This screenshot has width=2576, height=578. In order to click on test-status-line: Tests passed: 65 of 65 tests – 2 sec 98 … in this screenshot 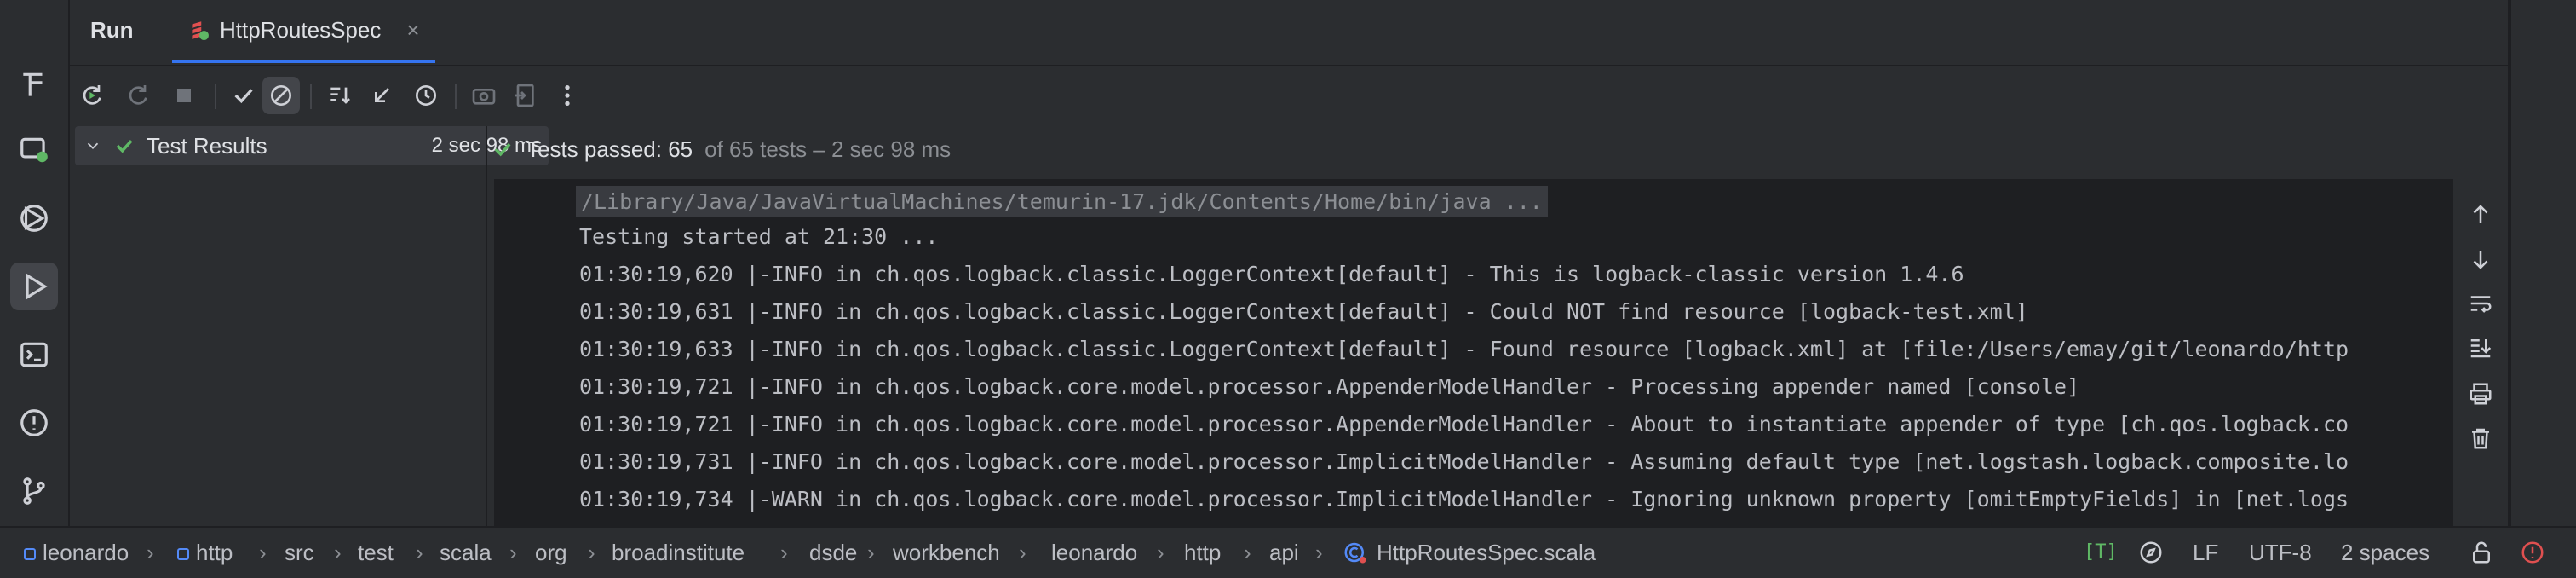, I will do `click(721, 149)`.